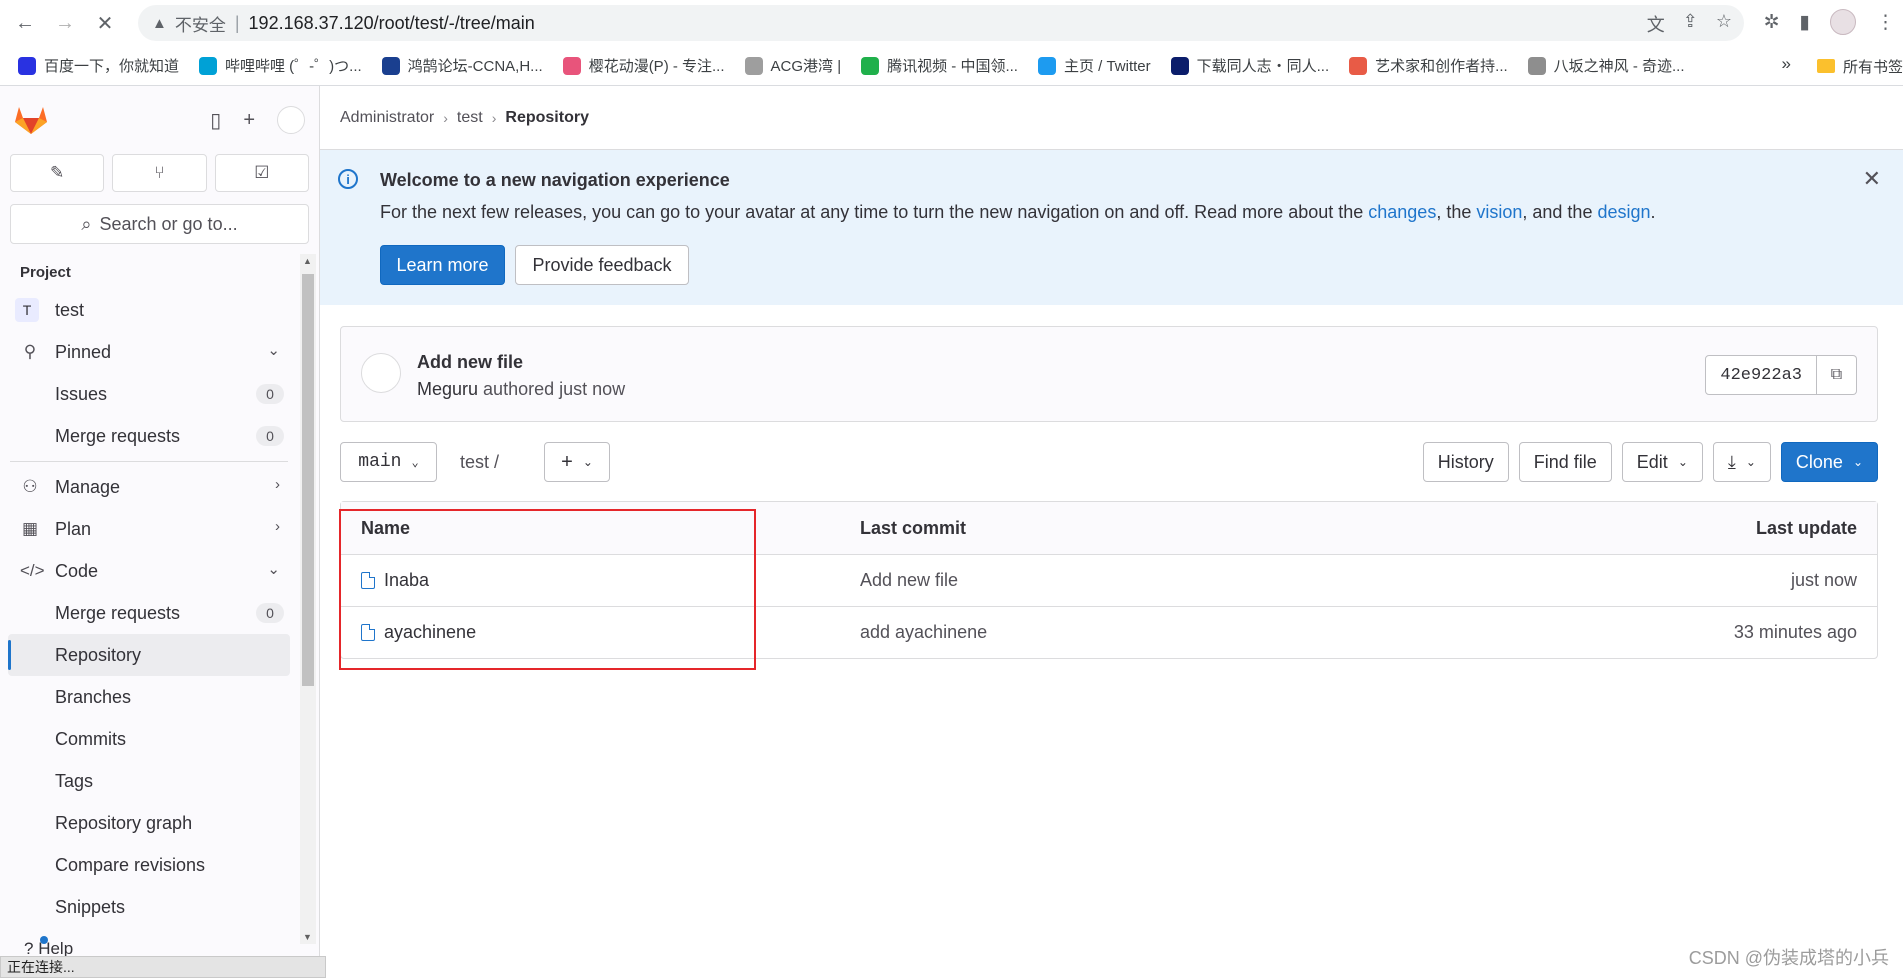 Image resolution: width=1903 pixels, height=978 pixels. What do you see at coordinates (388, 462) in the screenshot?
I see `branch-selector: main ⌄` at bounding box center [388, 462].